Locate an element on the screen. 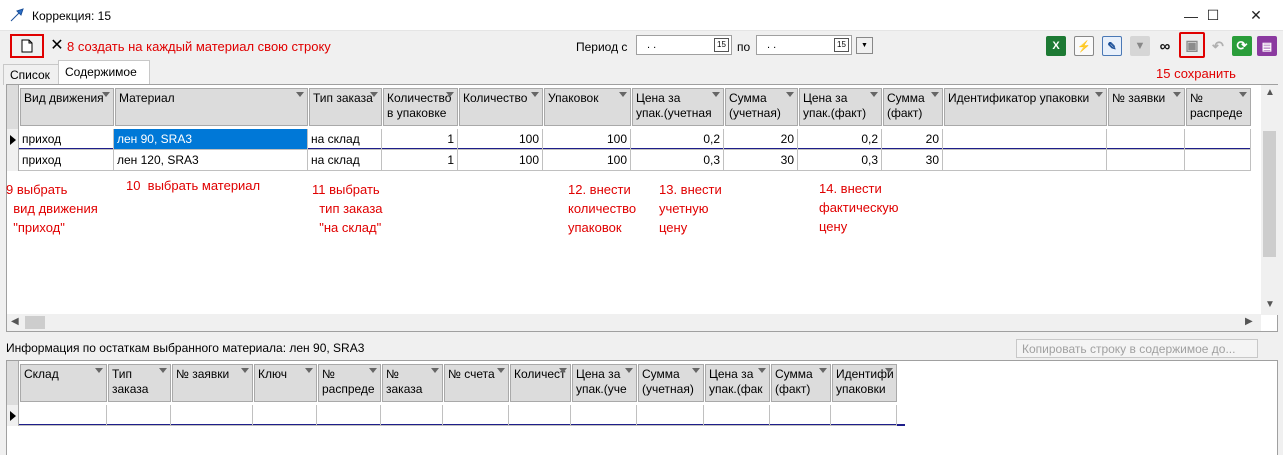 This screenshot has height=455, width=1283. book-icon: ▤ is located at coordinates (1267, 46).